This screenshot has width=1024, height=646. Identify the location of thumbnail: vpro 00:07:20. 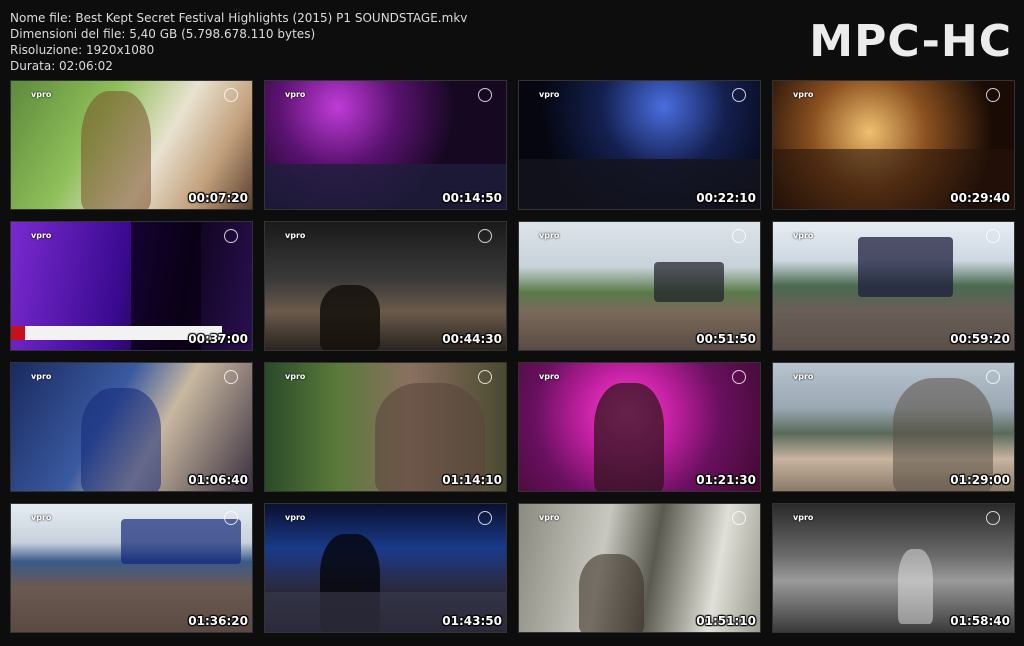
(131, 145).